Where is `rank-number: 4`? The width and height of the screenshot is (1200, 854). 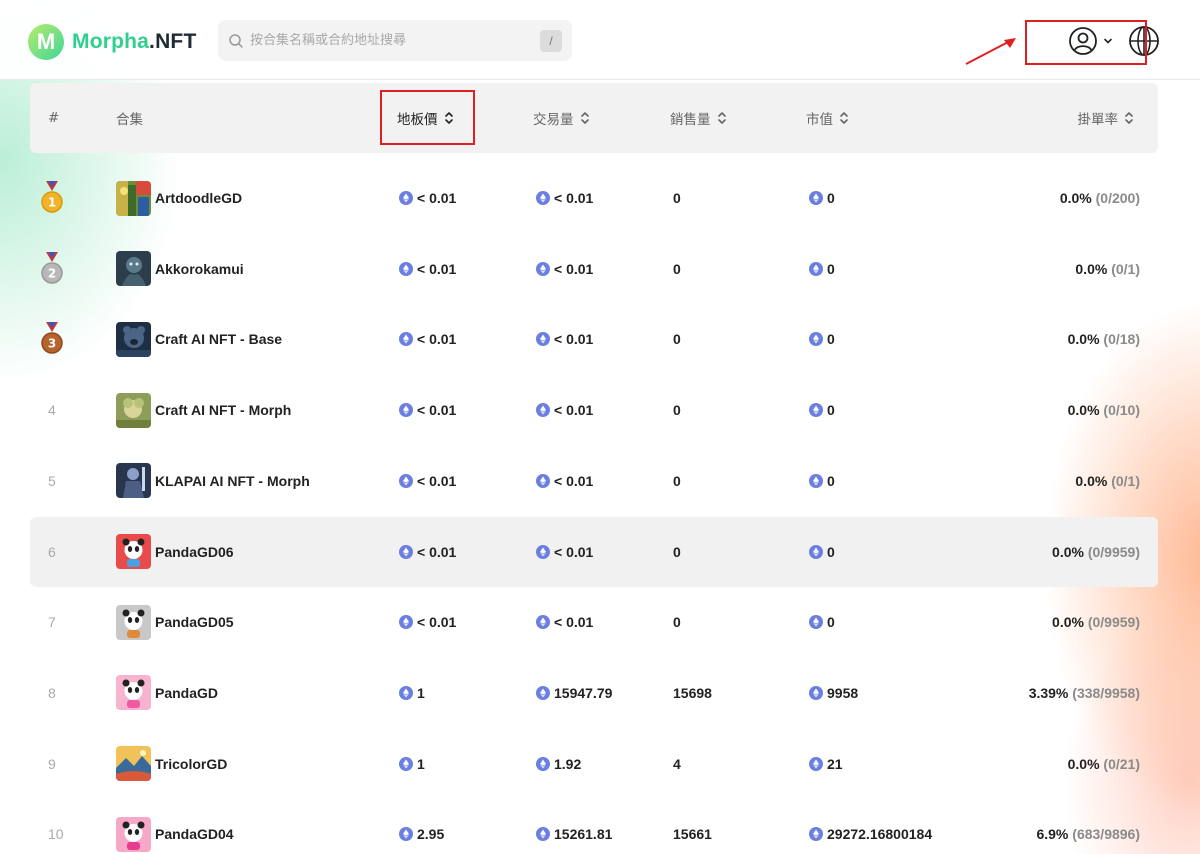
rank-number: 4 is located at coordinates (52, 410).